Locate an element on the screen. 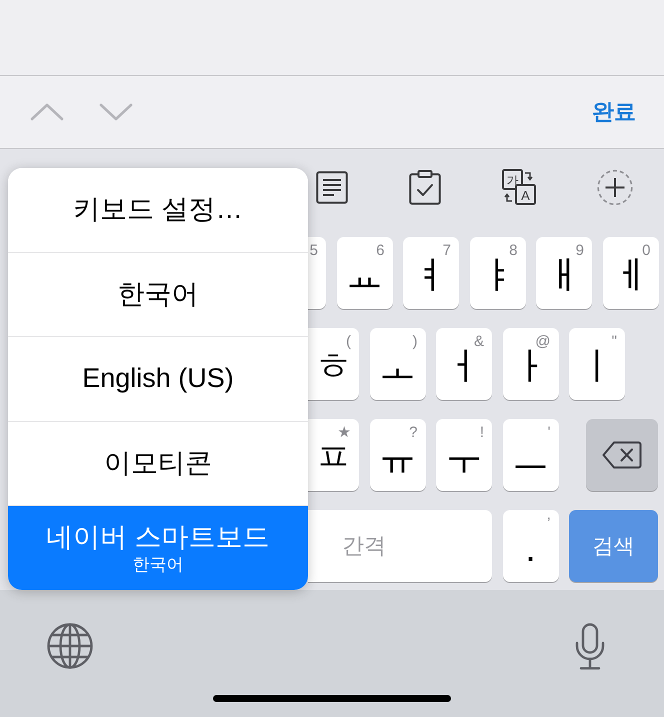 The height and width of the screenshot is (717, 664). microphone-icon is located at coordinates (590, 646).